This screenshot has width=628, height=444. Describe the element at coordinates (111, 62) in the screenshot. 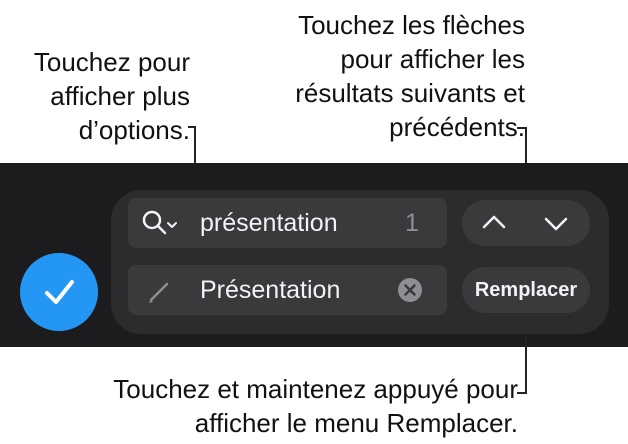

I see `callout-options-line-1: Touchez pour` at that location.